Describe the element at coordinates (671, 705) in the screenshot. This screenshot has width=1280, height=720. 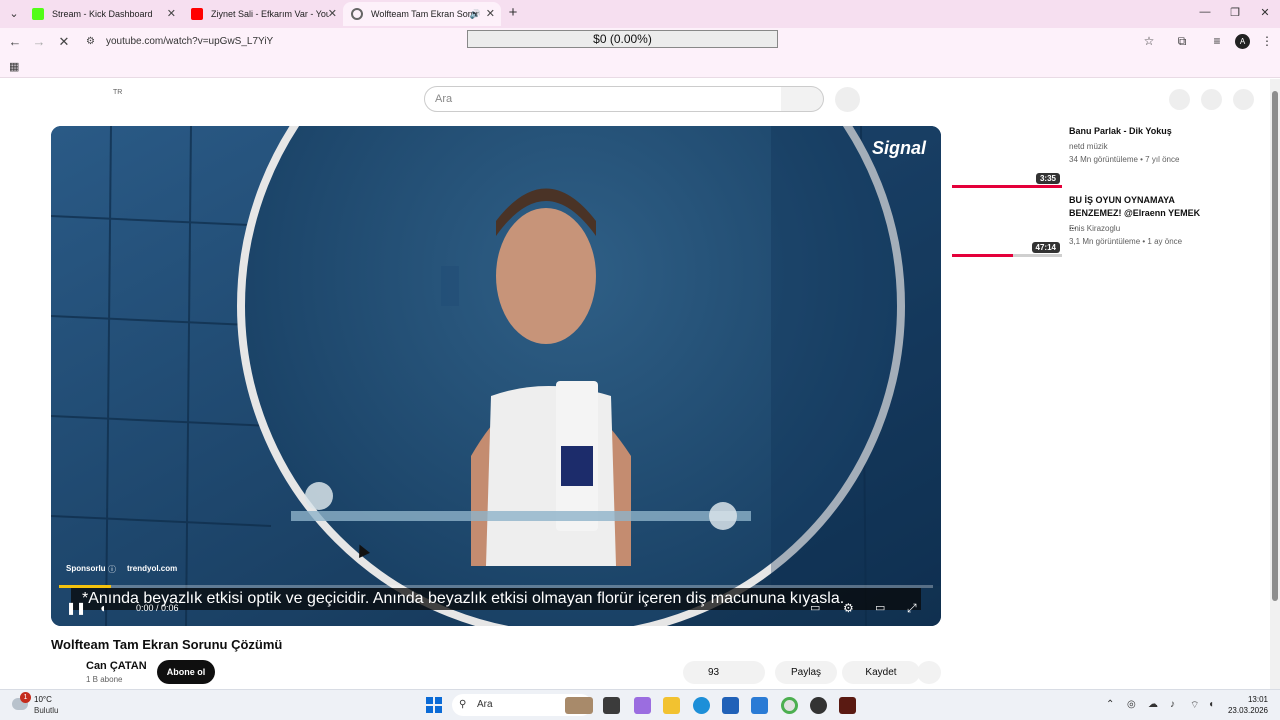
I see `file-explorer-icon` at that location.